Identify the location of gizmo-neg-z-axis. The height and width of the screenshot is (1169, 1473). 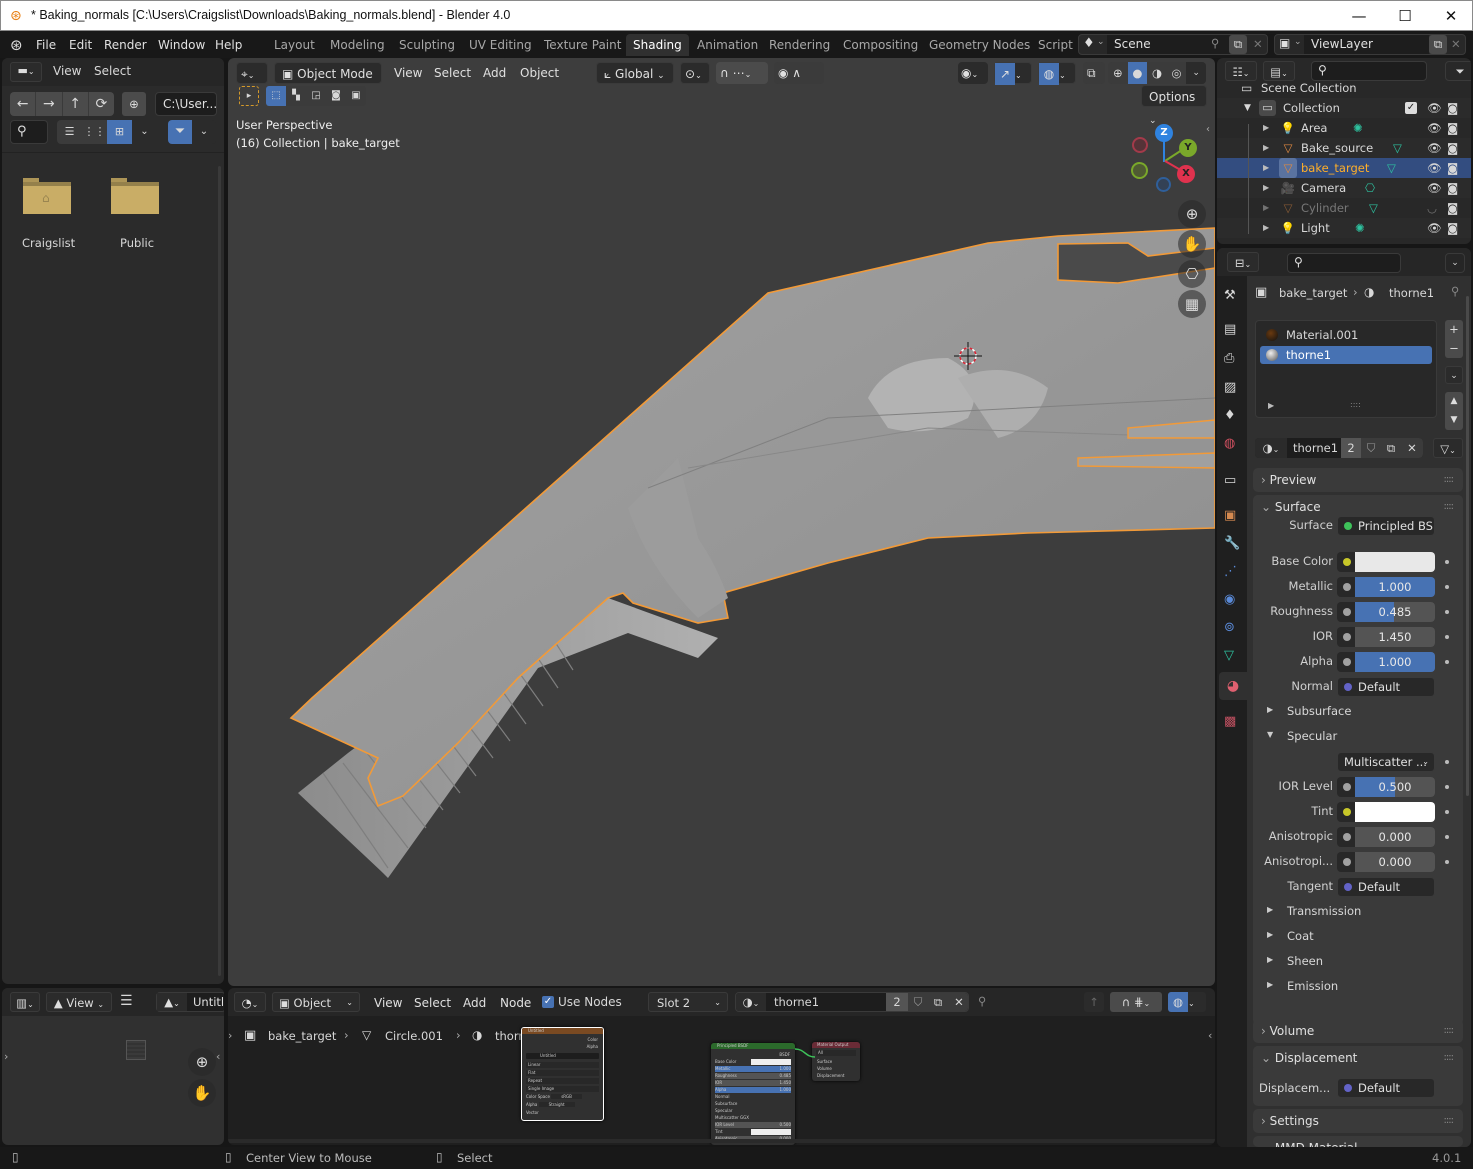
(1163, 184).